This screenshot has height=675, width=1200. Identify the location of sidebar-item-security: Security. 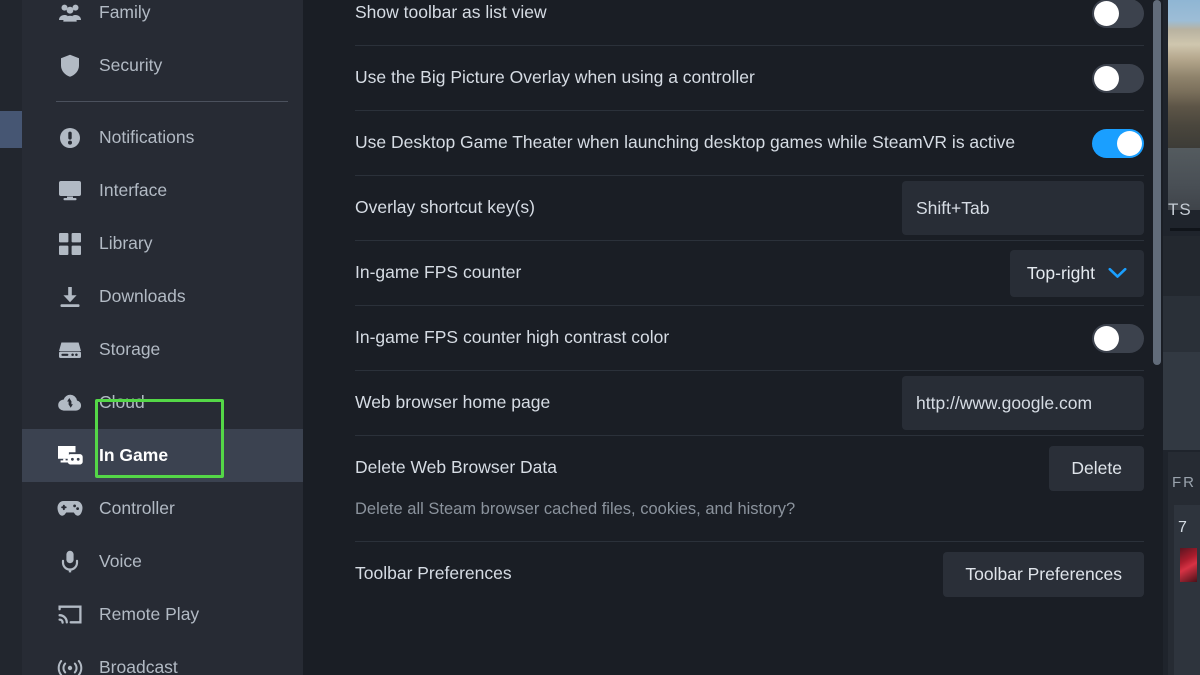
(162, 65).